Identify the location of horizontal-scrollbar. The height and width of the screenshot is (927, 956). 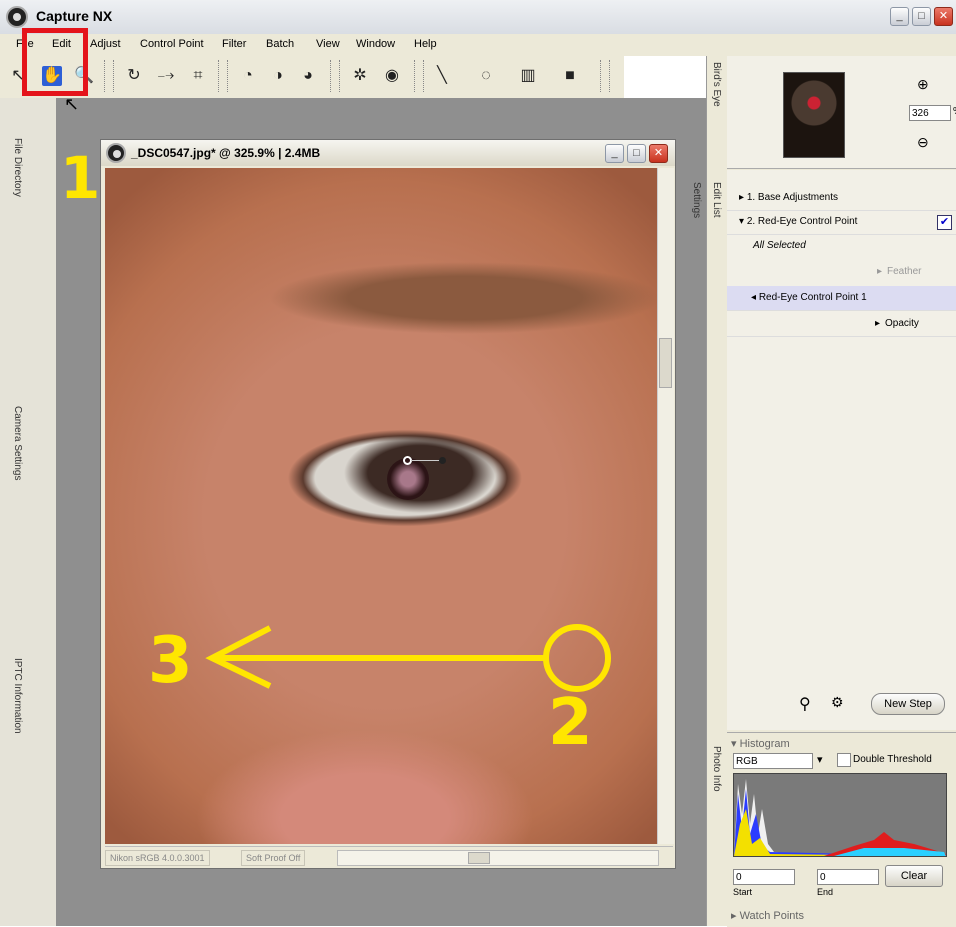
(498, 858).